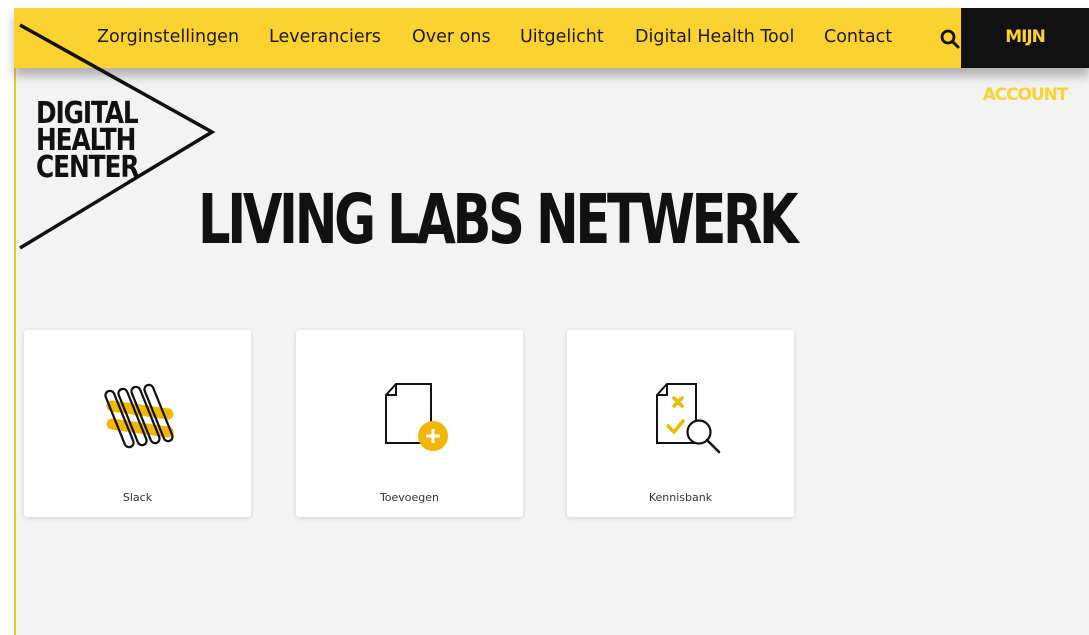 This screenshot has height=635, width=1089. Describe the element at coordinates (858, 38) in the screenshot. I see `nav-item-contact: Contact` at that location.